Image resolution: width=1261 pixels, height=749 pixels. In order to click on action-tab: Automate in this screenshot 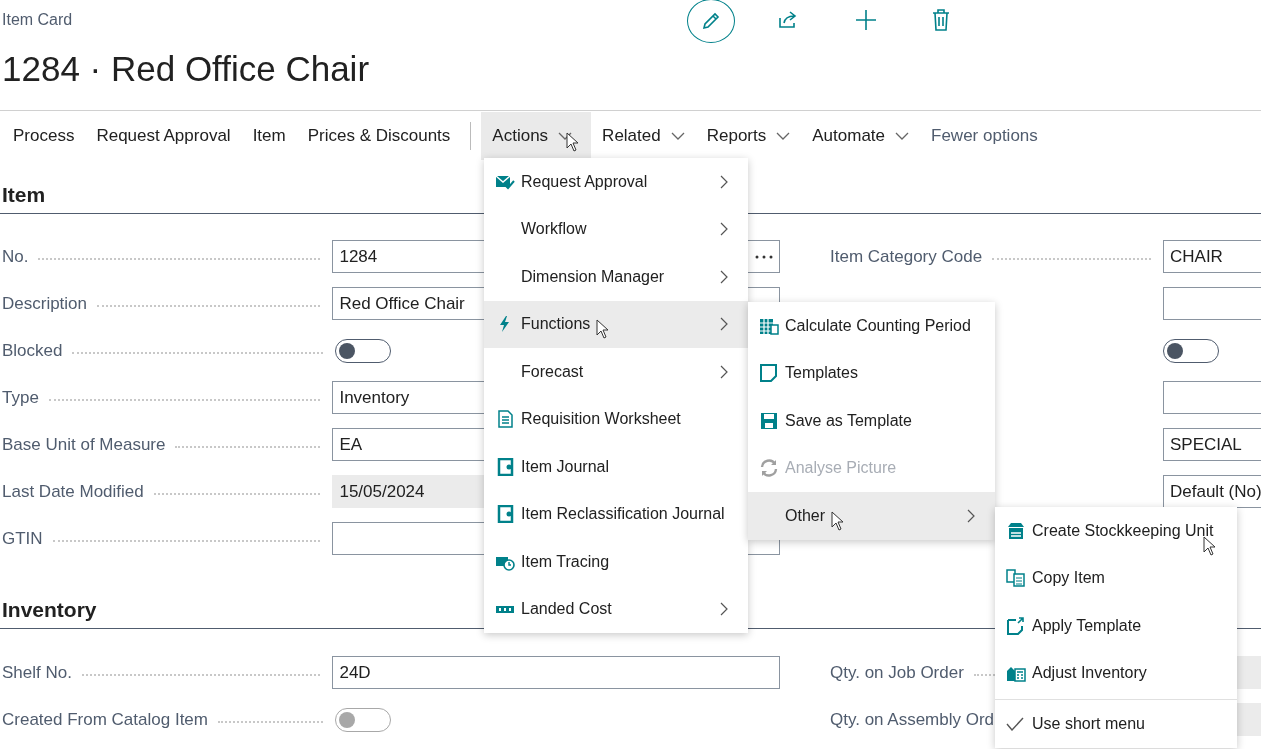, I will do `click(860, 136)`.